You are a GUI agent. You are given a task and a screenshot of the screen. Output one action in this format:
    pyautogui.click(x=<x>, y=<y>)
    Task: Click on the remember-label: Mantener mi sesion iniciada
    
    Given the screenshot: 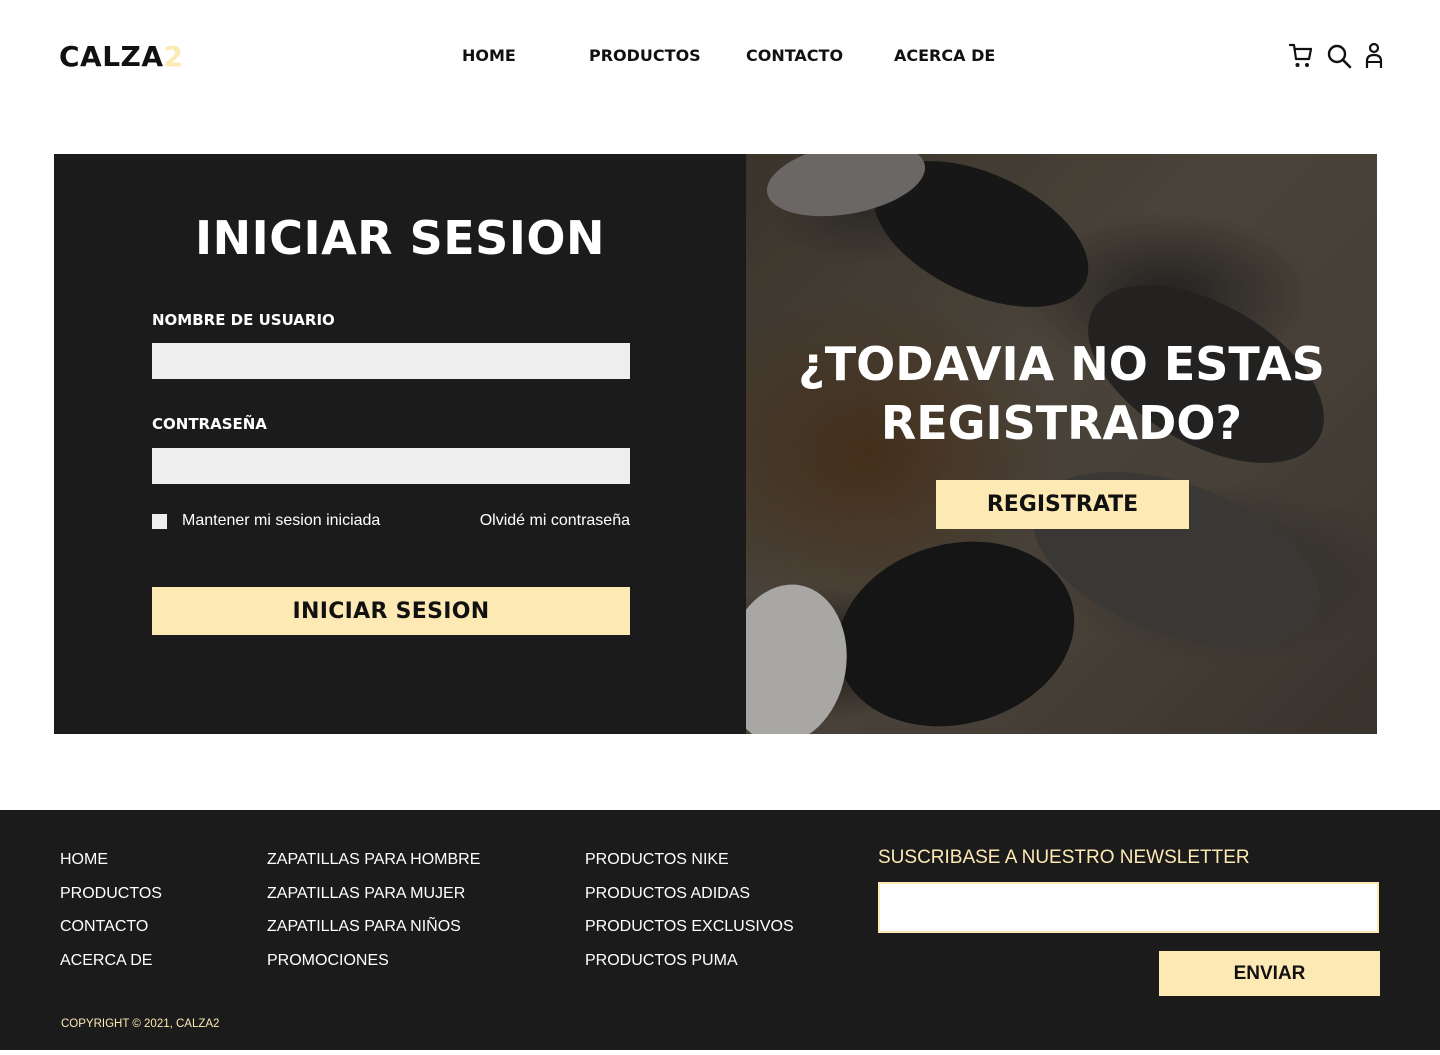 What is the action you would take?
    pyautogui.click(x=281, y=520)
    